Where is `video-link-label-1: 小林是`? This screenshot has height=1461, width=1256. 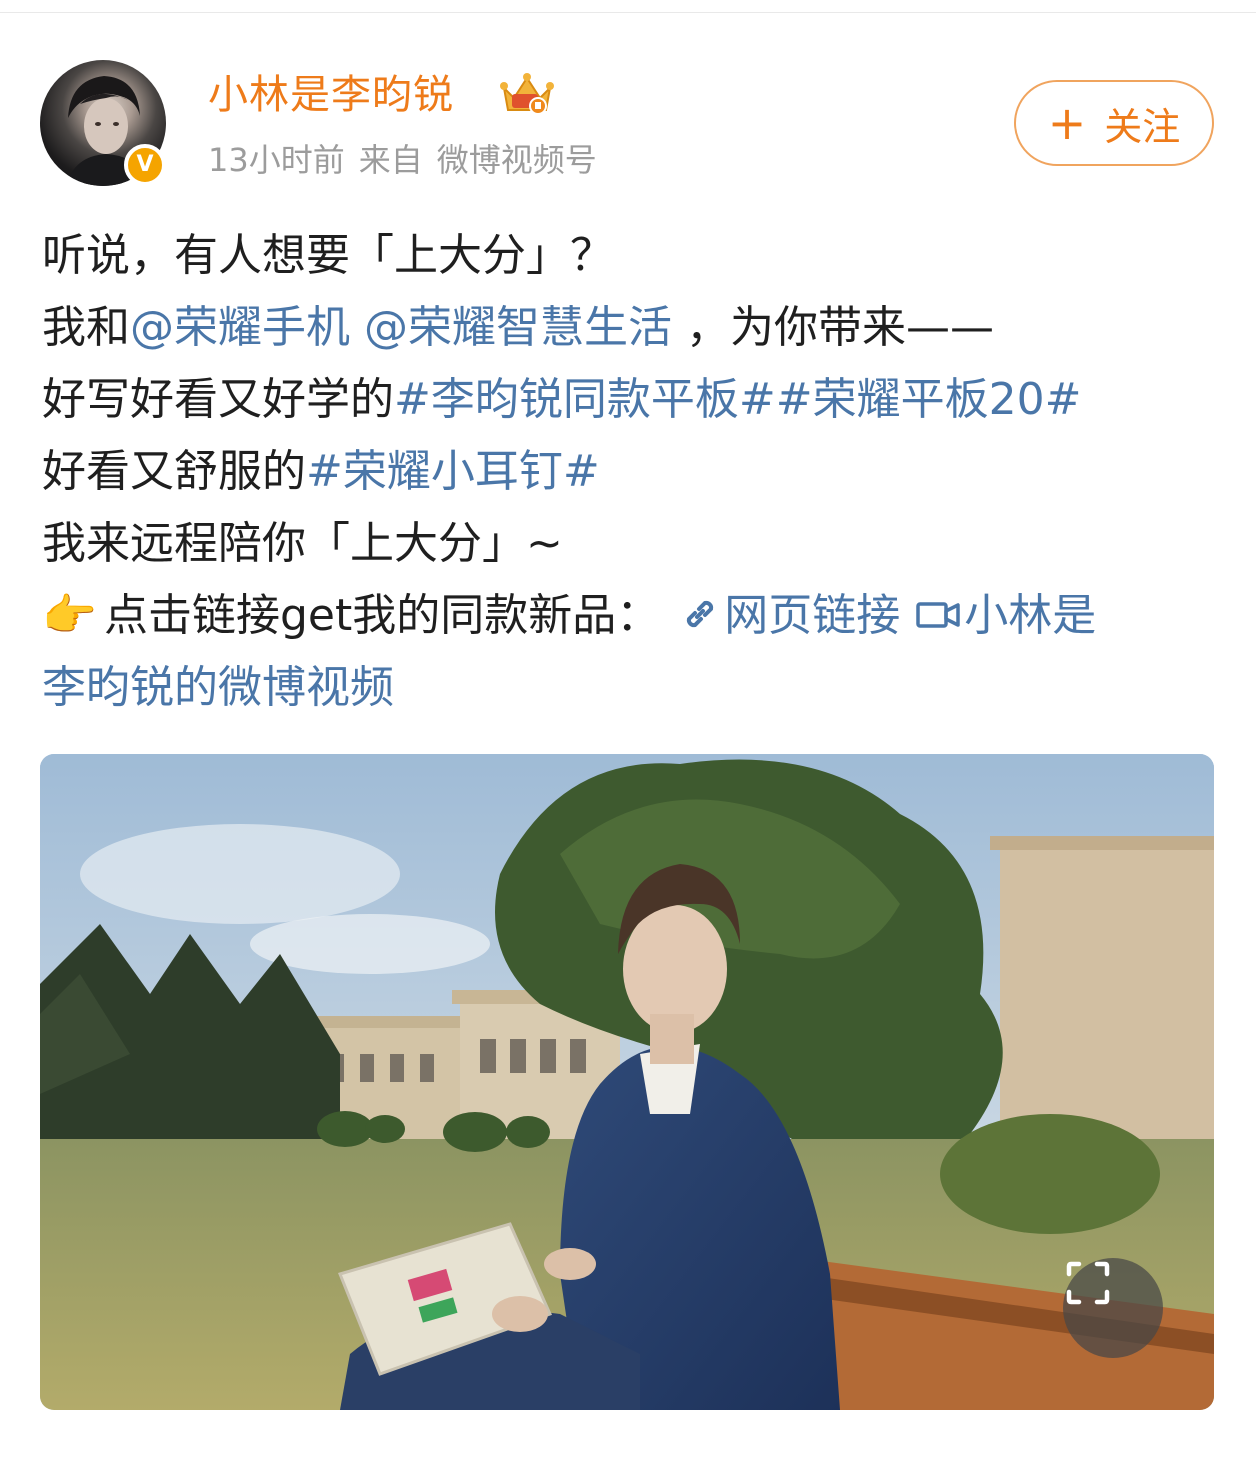
video-link-label-1: 小林是 is located at coordinates (1030, 615).